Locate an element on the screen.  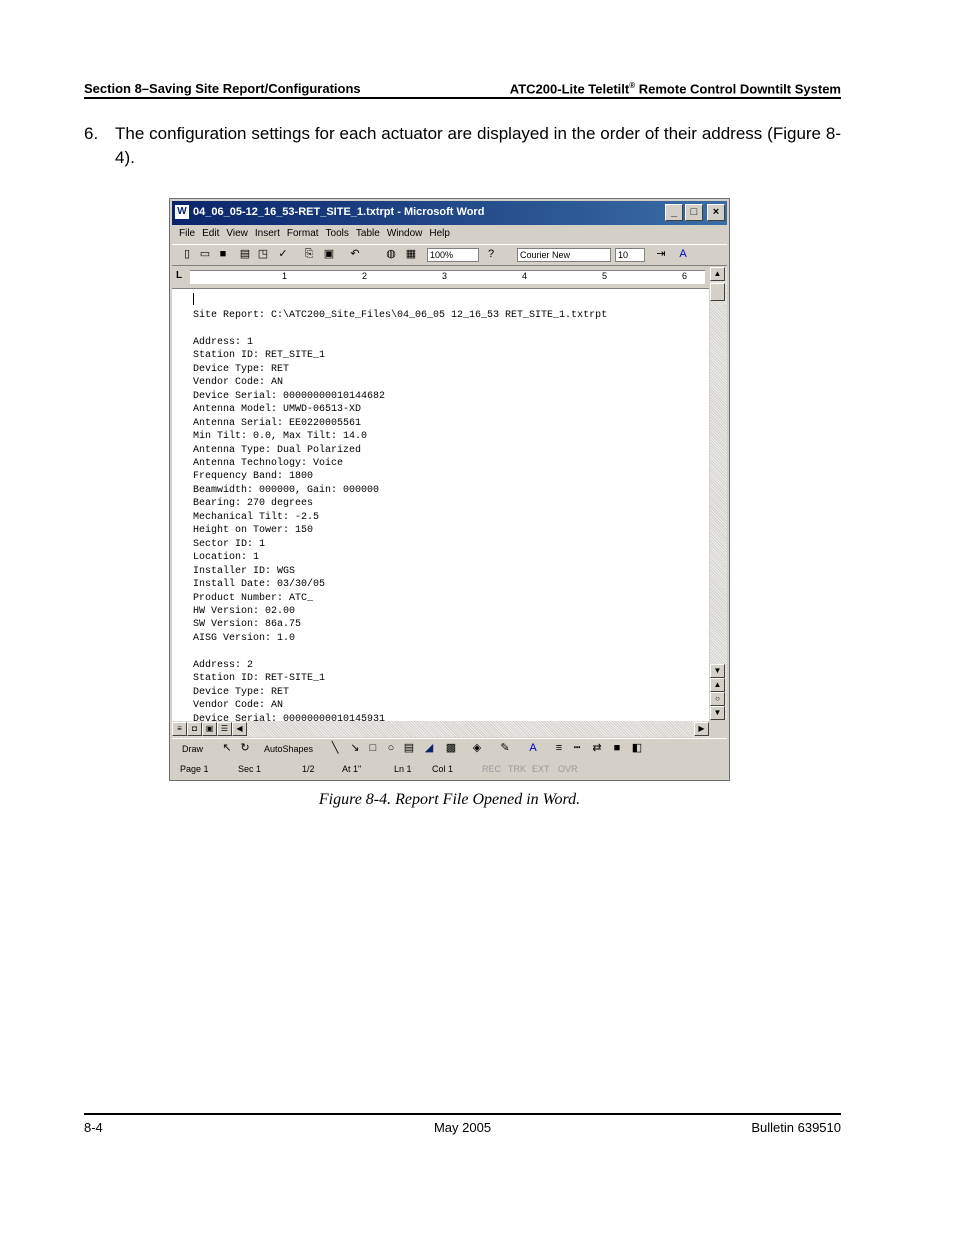
hyperlink-icon: ◍ is located at coordinates (391, 254).